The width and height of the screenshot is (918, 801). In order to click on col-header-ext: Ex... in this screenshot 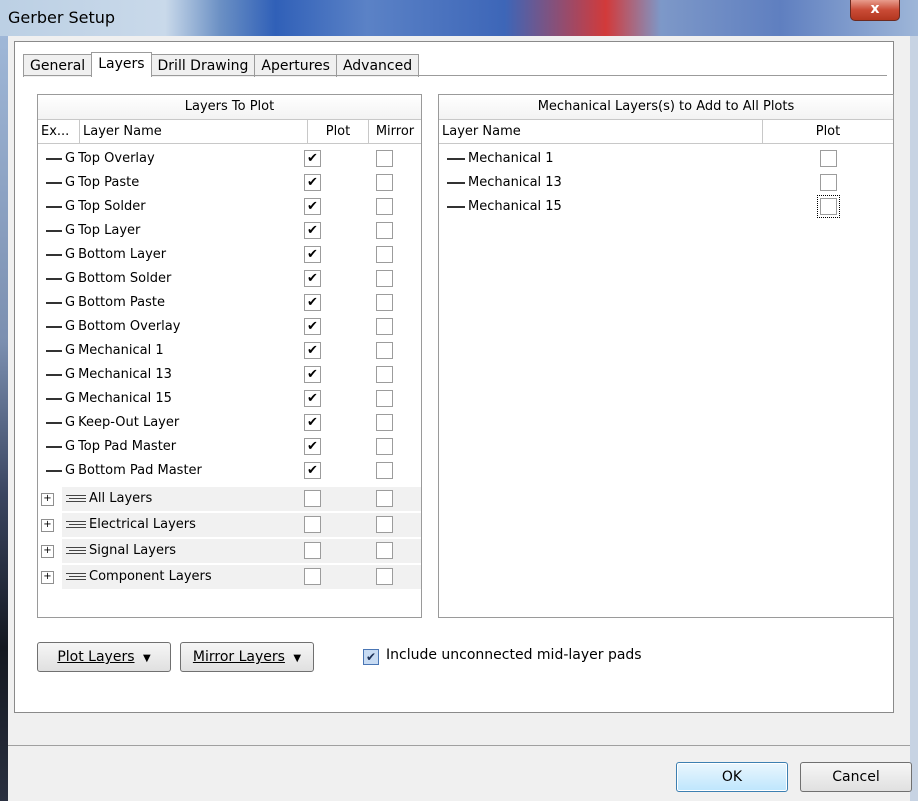, I will do `click(59, 132)`.